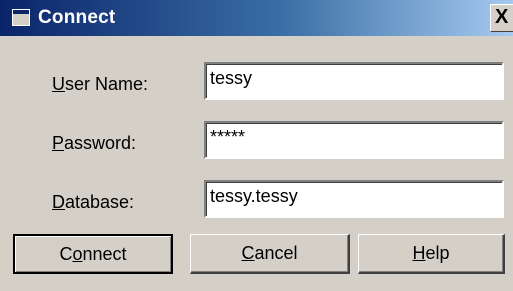  What do you see at coordinates (354, 199) in the screenshot?
I see `database-input: tessy.tessy` at bounding box center [354, 199].